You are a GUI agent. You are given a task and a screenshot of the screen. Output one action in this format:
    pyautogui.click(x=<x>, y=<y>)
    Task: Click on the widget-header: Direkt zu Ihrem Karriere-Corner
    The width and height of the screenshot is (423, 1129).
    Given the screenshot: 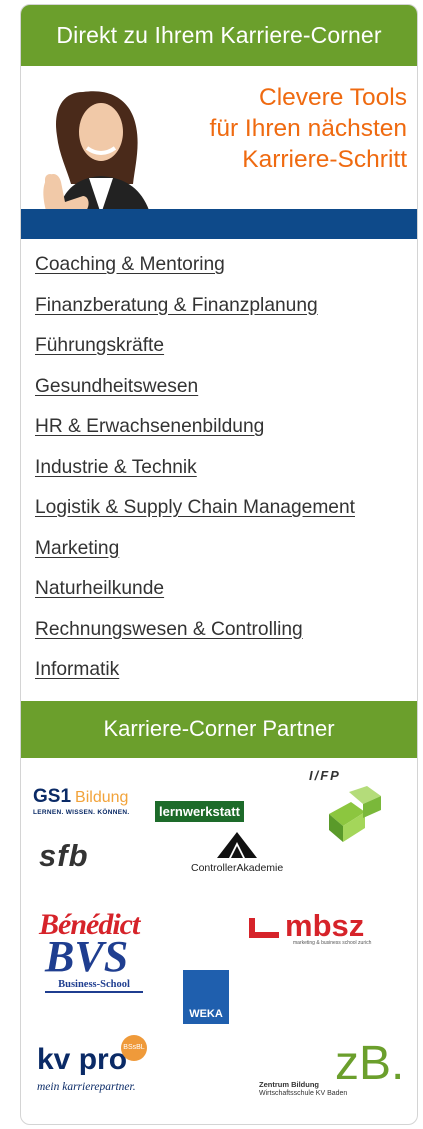 What is the action you would take?
    pyautogui.click(x=219, y=35)
    